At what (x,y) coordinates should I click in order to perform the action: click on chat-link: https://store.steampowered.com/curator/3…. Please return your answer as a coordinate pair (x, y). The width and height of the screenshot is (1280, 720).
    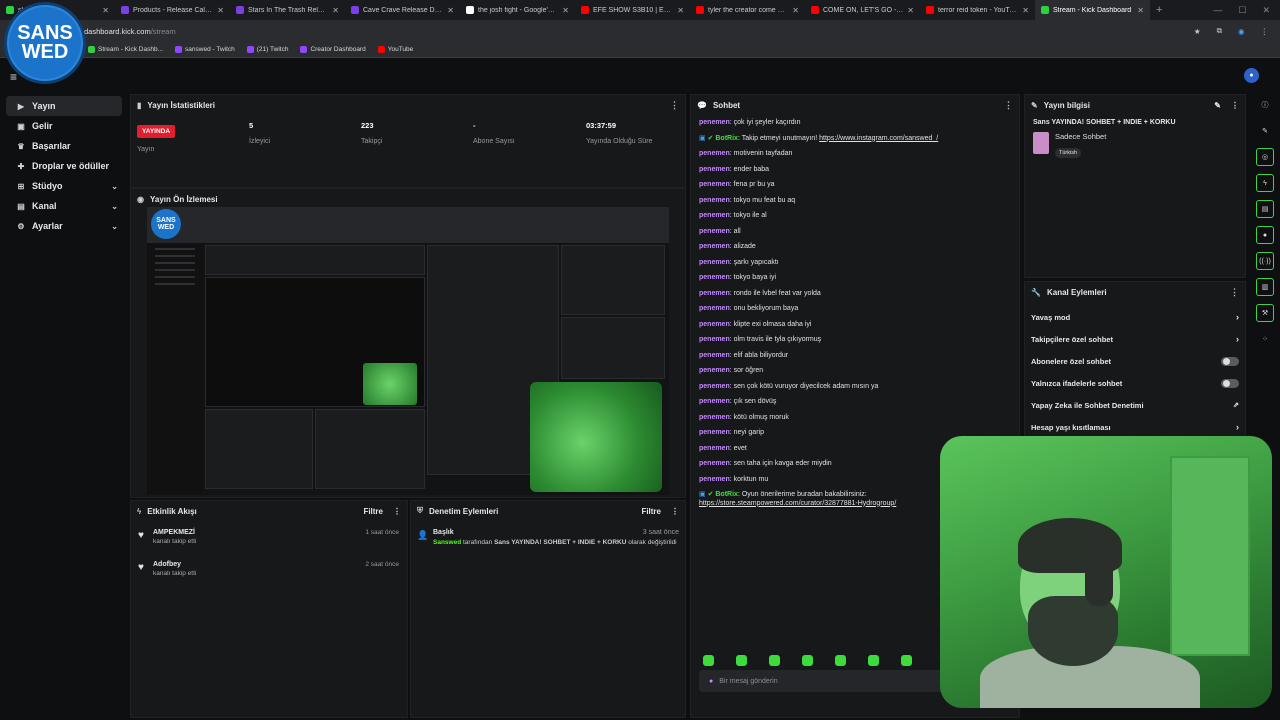
    Looking at the image, I should click on (797, 503).